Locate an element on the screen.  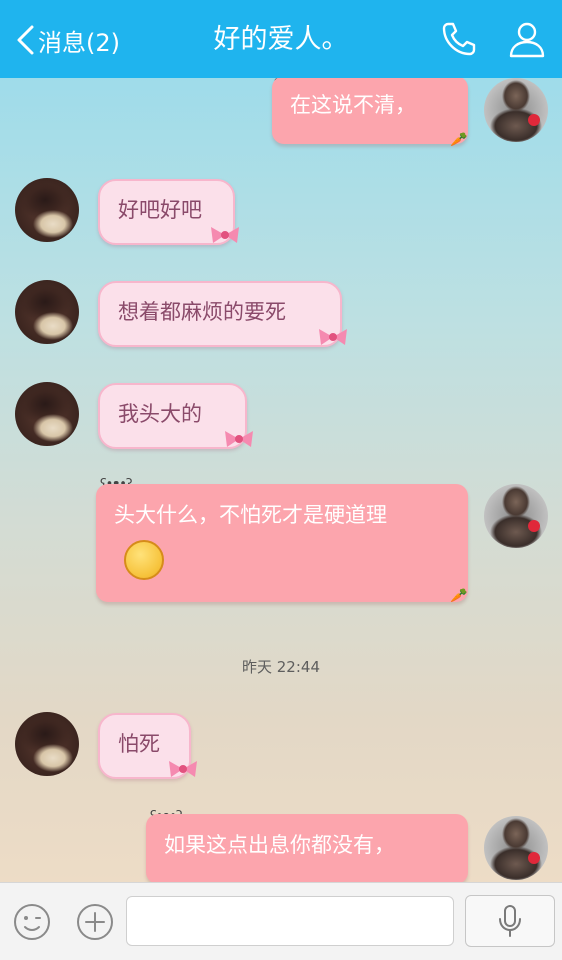
chat-title: 好的爱人。 is located at coordinates (281, 39).